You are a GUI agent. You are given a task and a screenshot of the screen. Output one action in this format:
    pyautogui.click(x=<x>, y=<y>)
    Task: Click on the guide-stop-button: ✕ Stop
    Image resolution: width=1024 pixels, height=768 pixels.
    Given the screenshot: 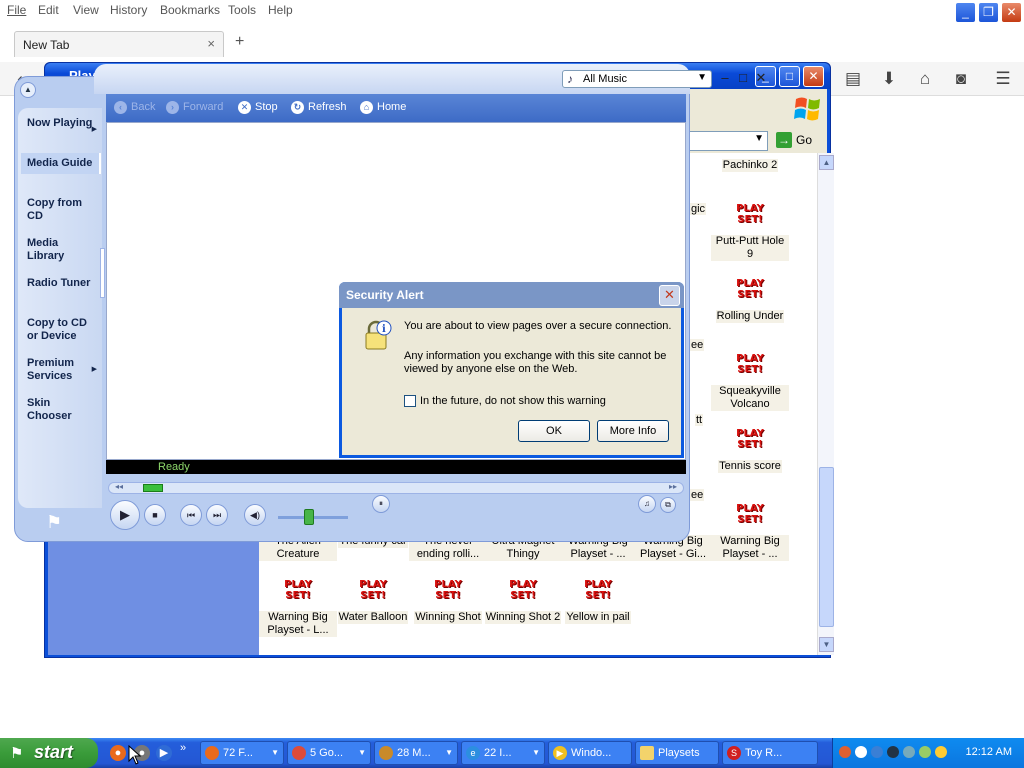 What is the action you would take?
    pyautogui.click(x=258, y=107)
    